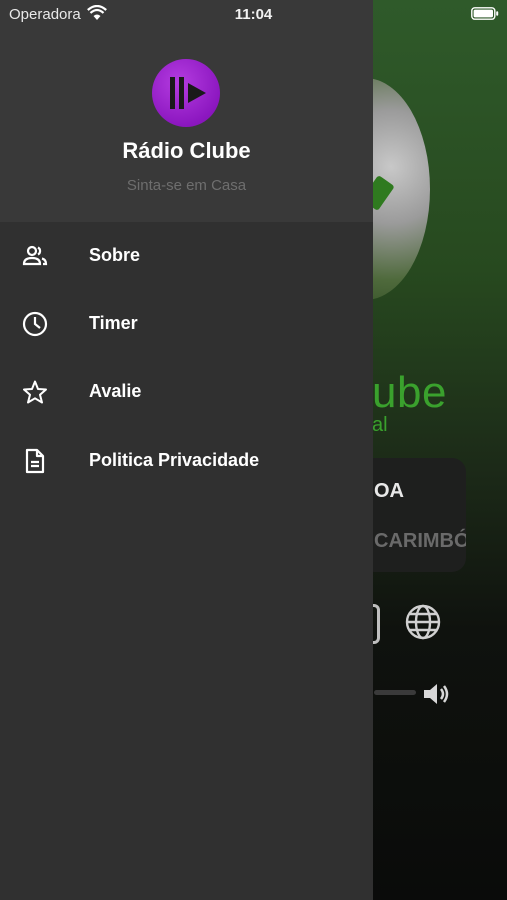 The width and height of the screenshot is (507, 900). What do you see at coordinates (115, 255) in the screenshot?
I see `menu-label-sobre: Sobre` at bounding box center [115, 255].